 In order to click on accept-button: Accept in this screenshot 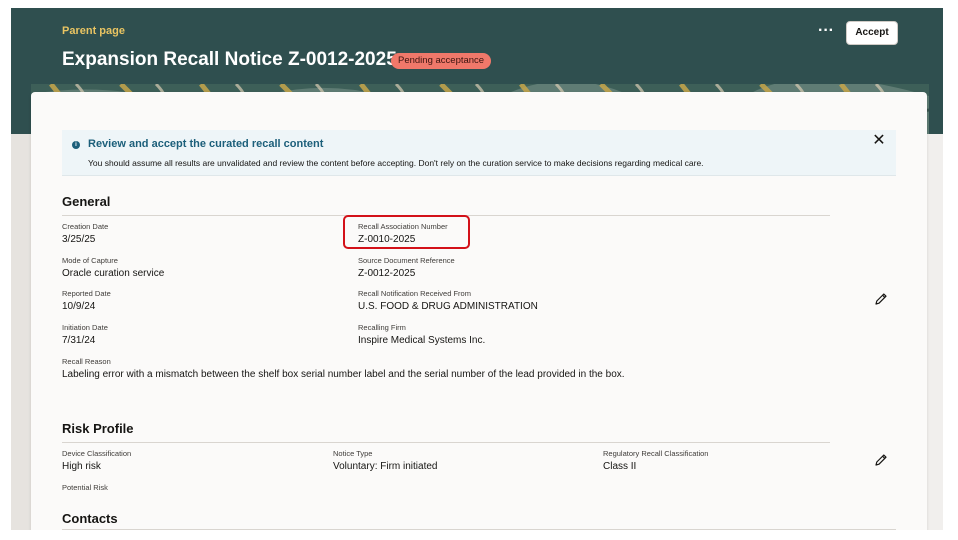, I will do `click(872, 33)`.